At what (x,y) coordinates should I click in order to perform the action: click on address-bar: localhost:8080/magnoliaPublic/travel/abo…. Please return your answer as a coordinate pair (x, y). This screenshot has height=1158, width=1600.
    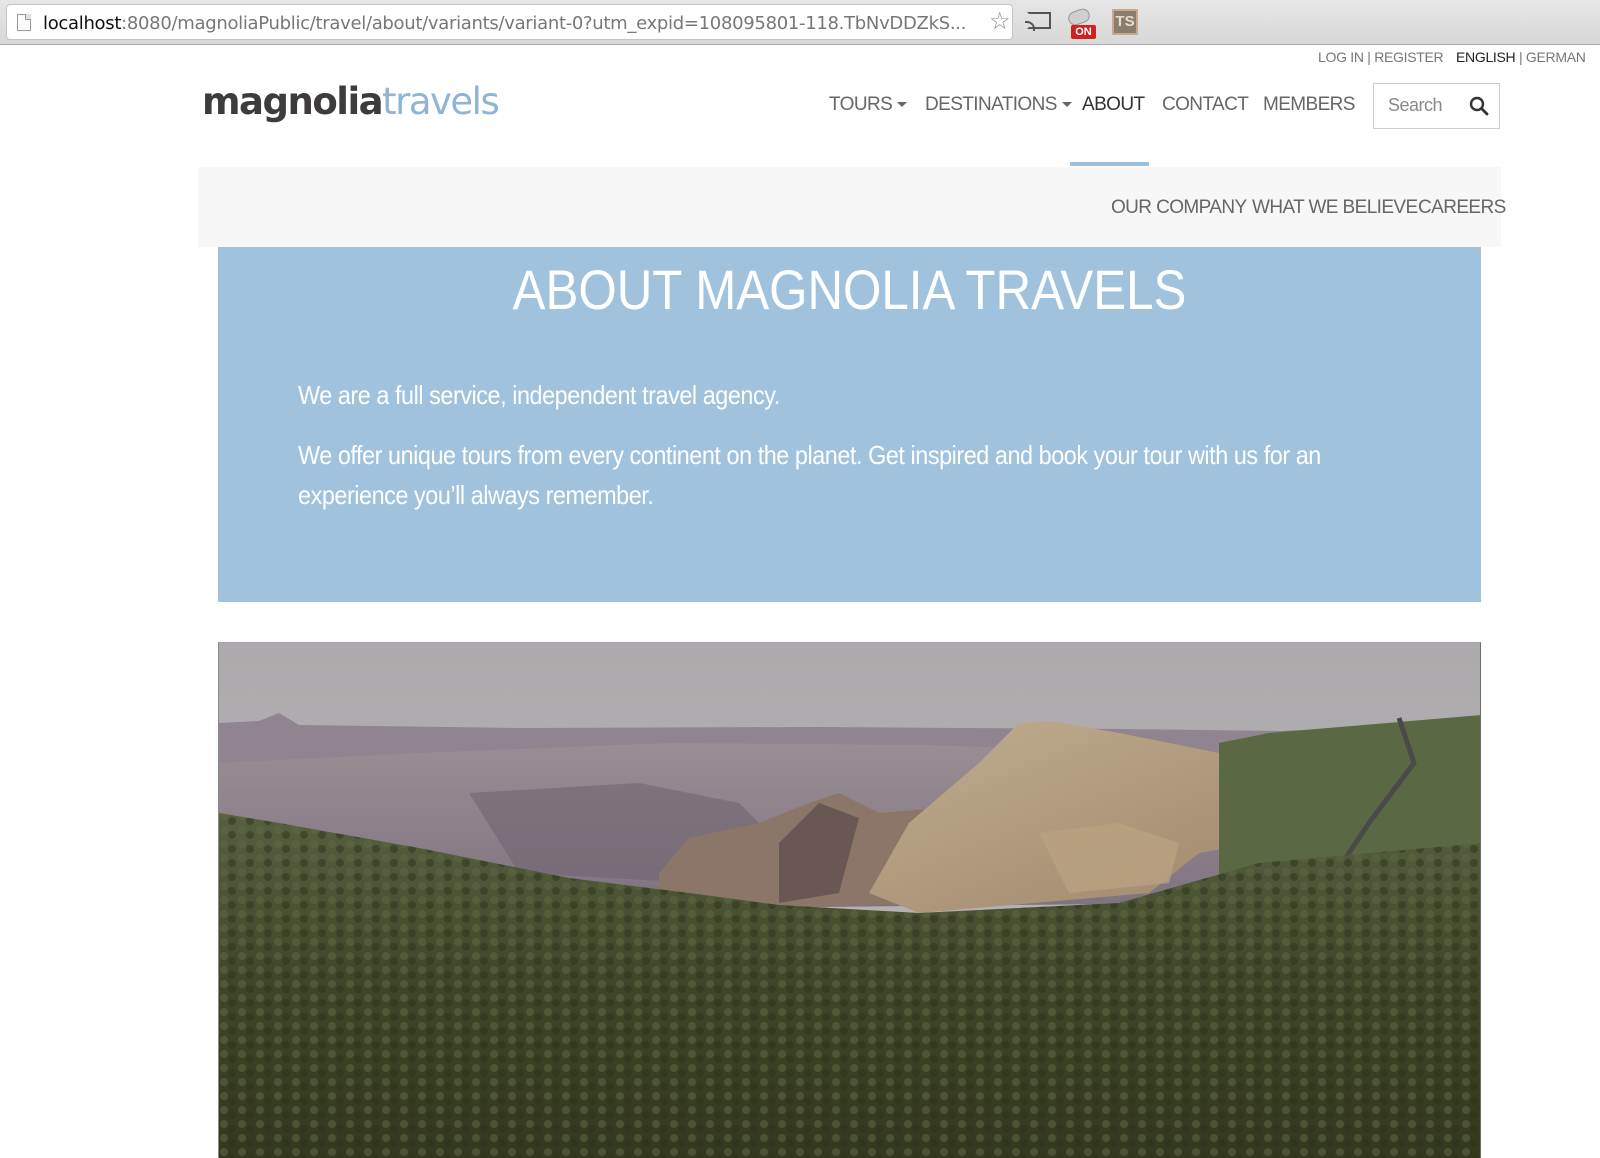
    Looking at the image, I should click on (509, 22).